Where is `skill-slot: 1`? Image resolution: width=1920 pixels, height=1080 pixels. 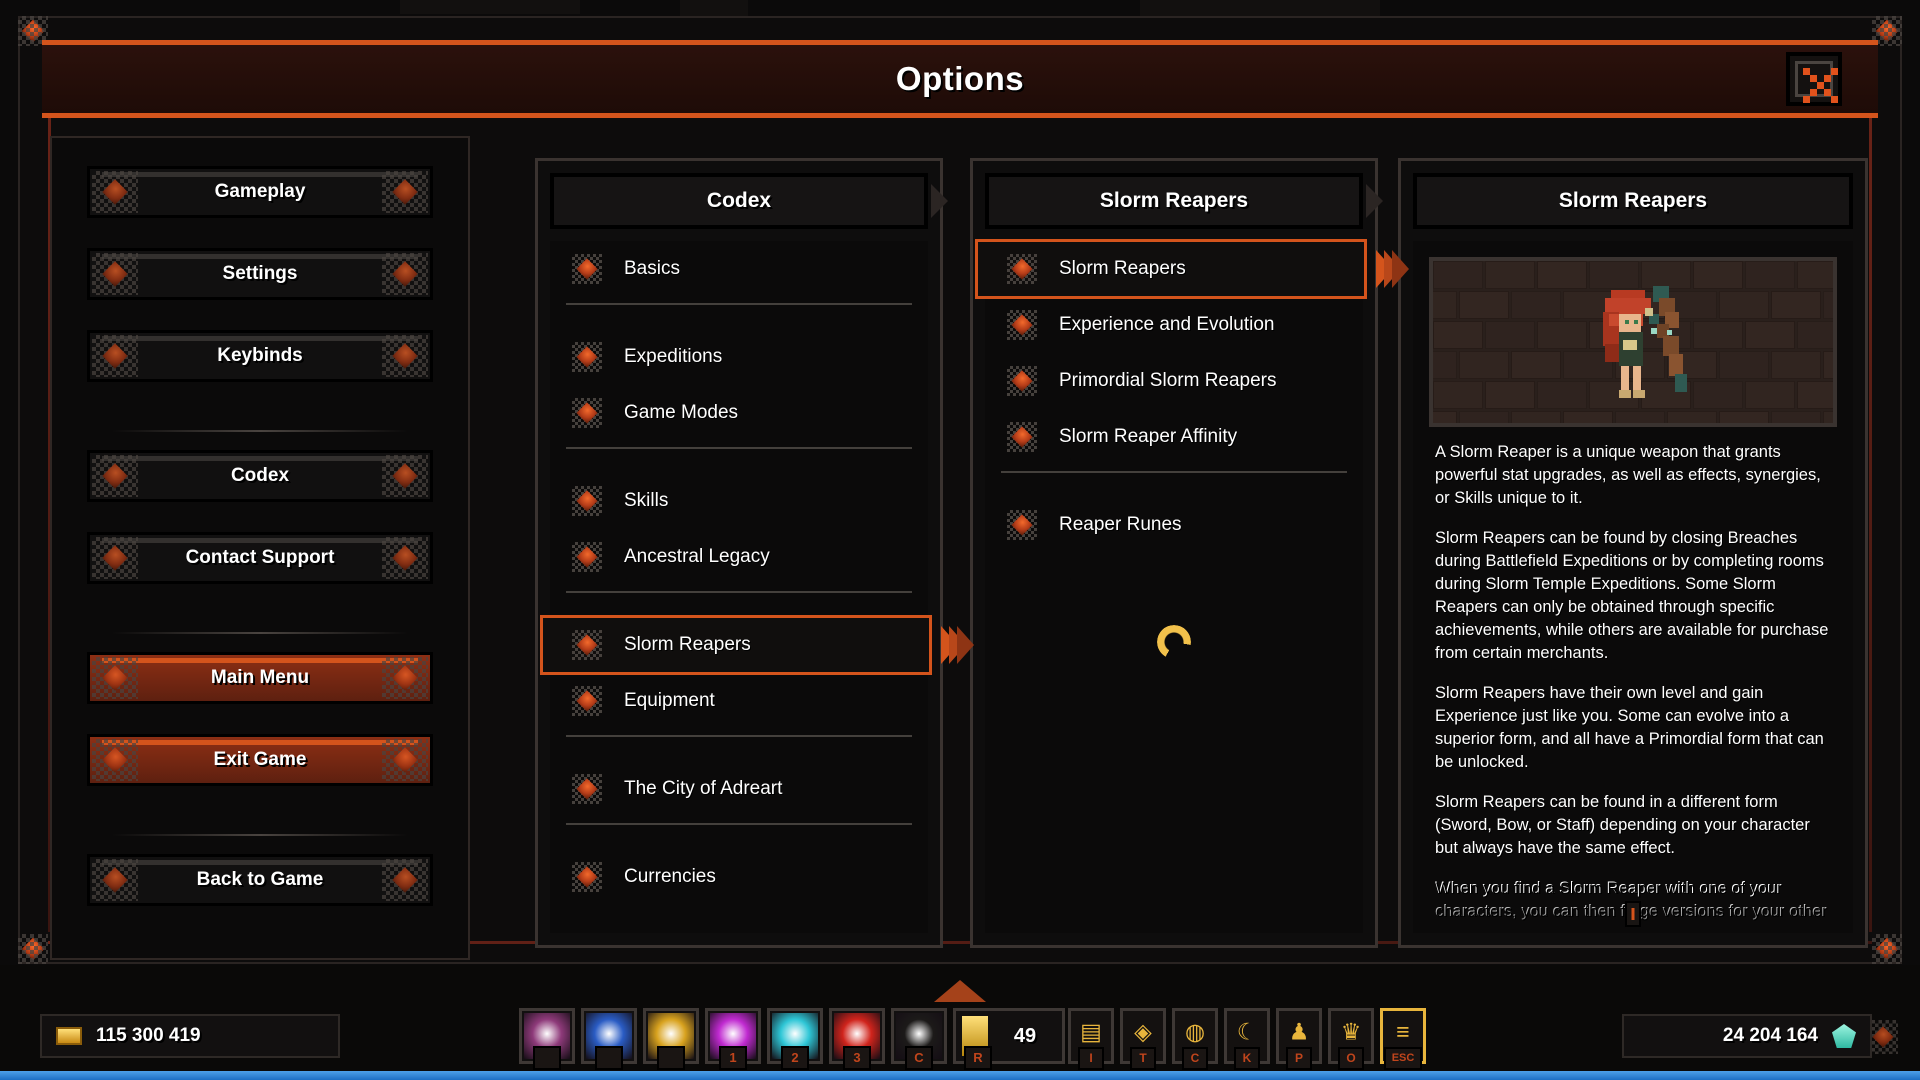
skill-slot: 1 is located at coordinates (733, 1039).